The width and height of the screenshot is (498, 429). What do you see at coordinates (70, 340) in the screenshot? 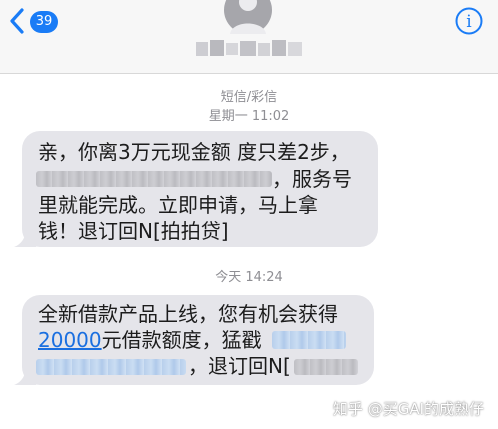
I see `loan-amount-link: 20000` at bounding box center [70, 340].